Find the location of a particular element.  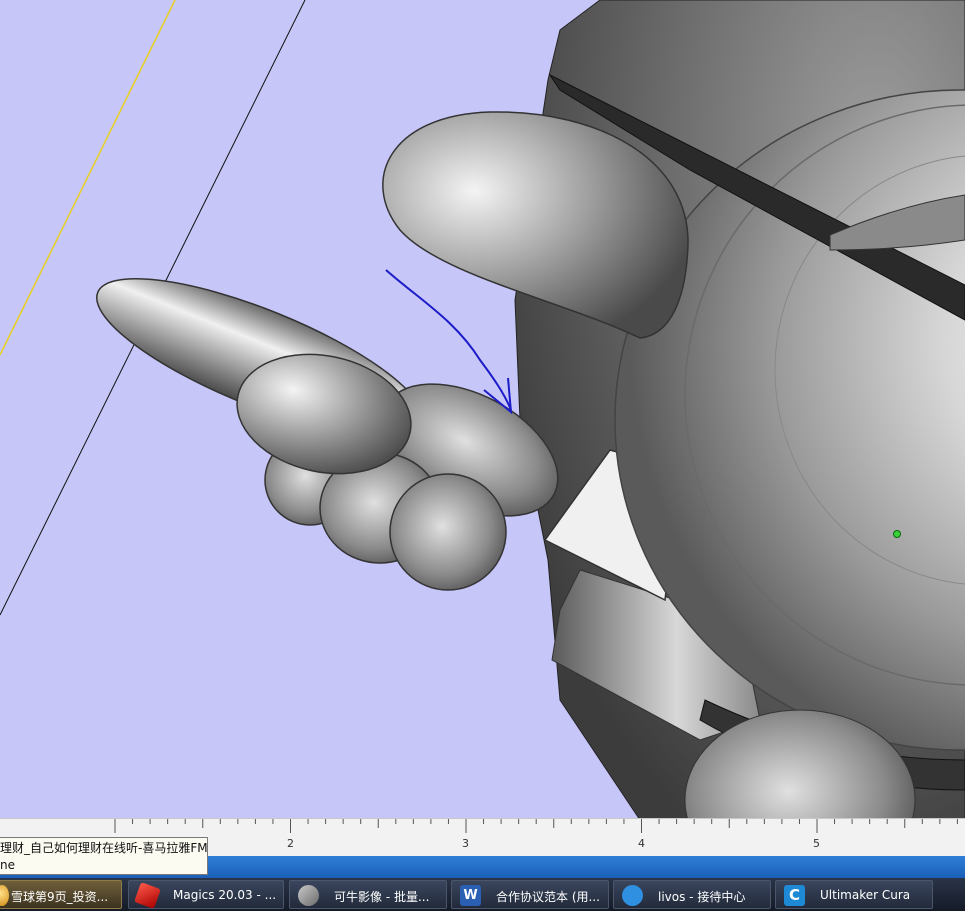

word-icon: W is located at coordinates (470, 895).